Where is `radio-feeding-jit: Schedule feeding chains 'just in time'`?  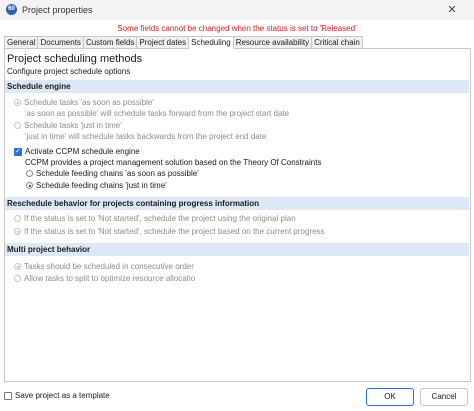 radio-feeding-jit: Schedule feeding chains 'just in time' is located at coordinates (96, 185).